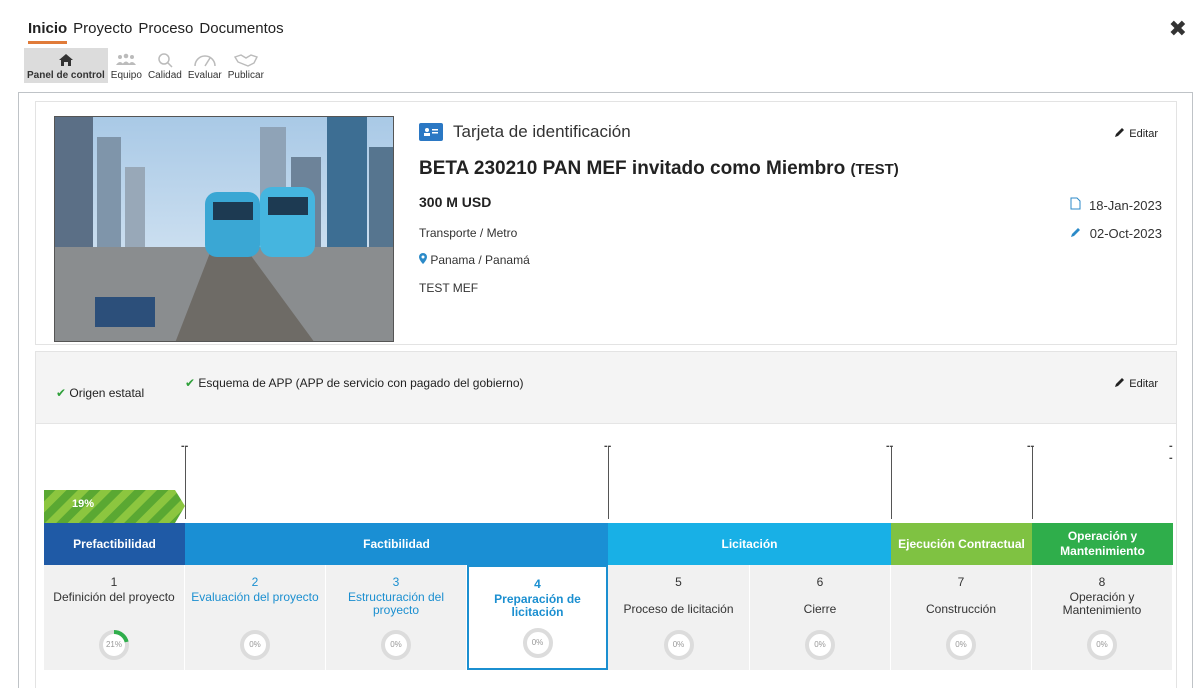  What do you see at coordinates (480, 260) in the screenshot?
I see `location-text: Panama / Panamá` at bounding box center [480, 260].